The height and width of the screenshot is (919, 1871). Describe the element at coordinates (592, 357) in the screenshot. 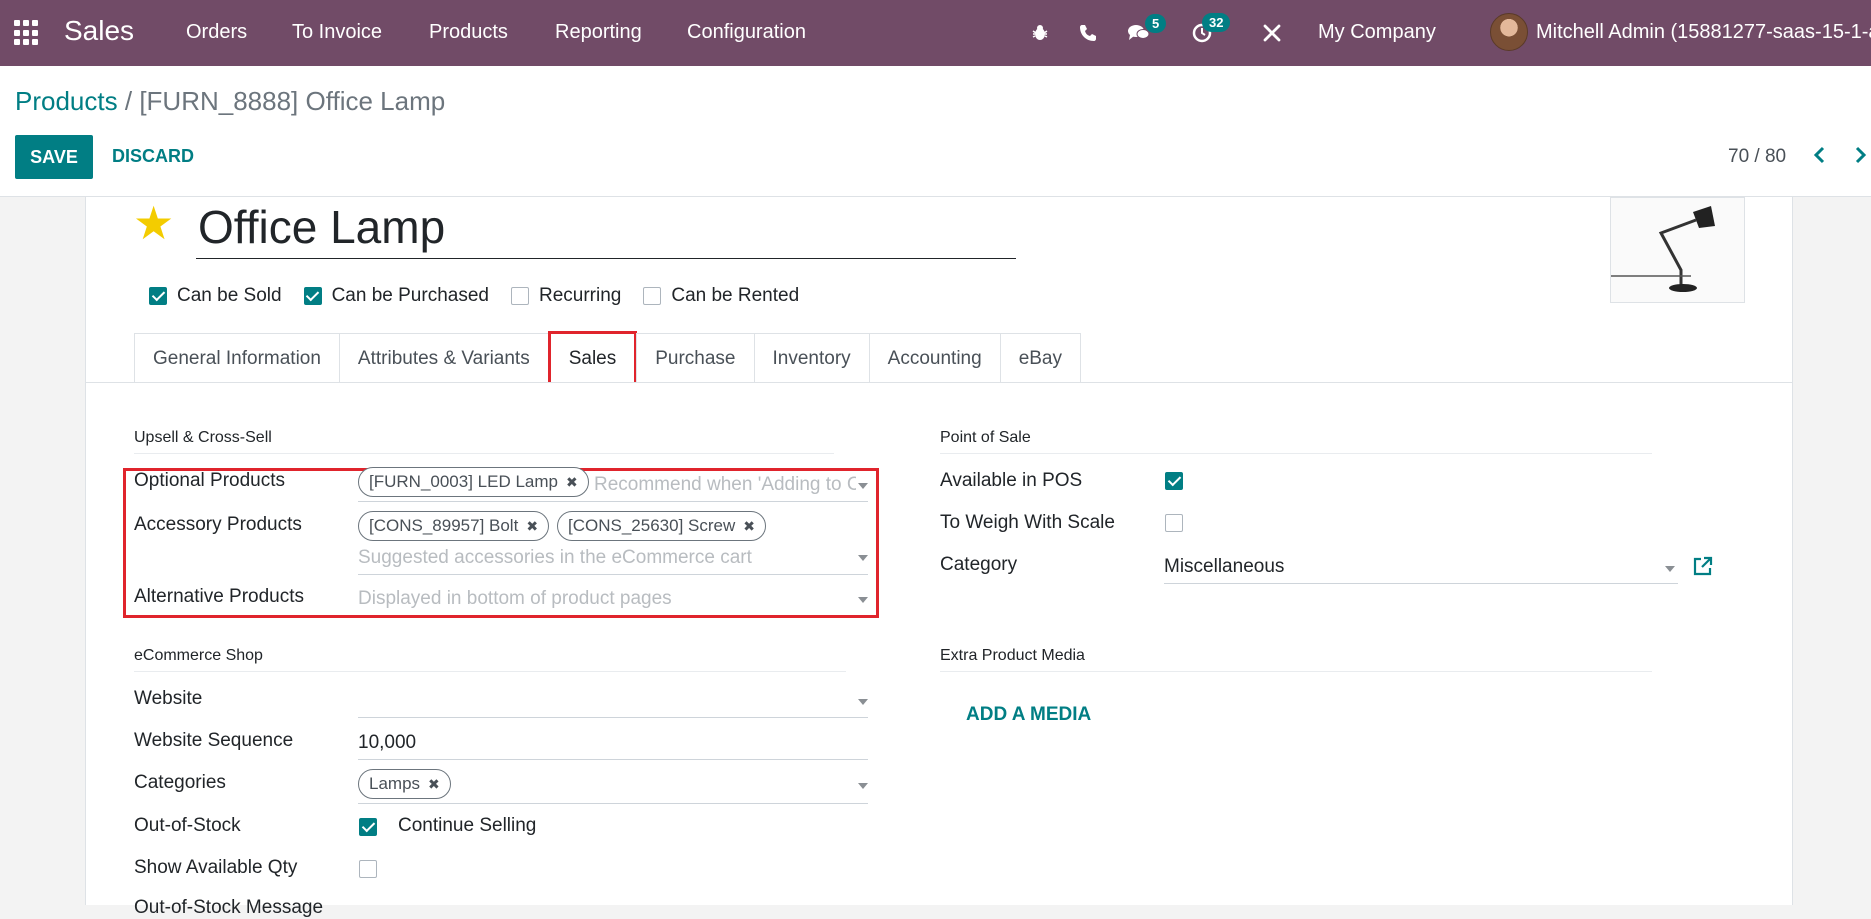

I see `tab-sales: Sales` at that location.